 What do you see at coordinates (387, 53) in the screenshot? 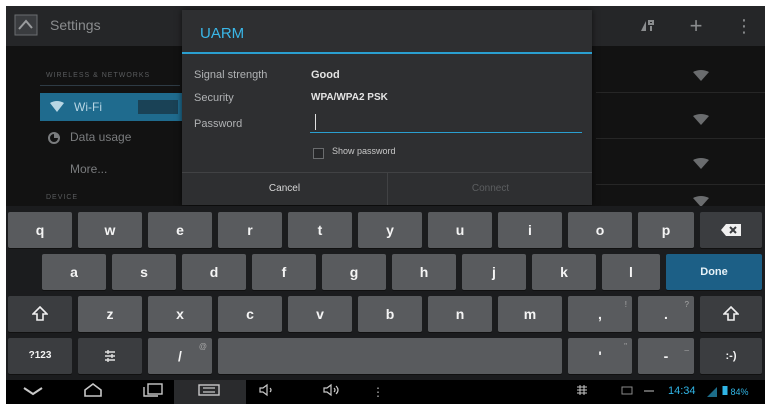
I see `dialog-title-divider` at bounding box center [387, 53].